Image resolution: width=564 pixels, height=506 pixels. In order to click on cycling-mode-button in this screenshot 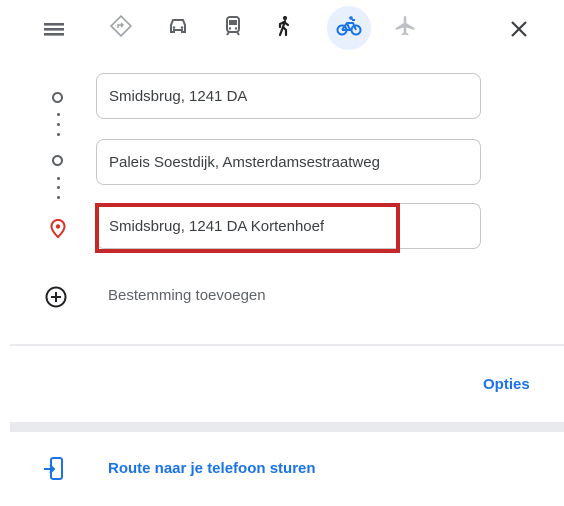, I will do `click(349, 28)`.